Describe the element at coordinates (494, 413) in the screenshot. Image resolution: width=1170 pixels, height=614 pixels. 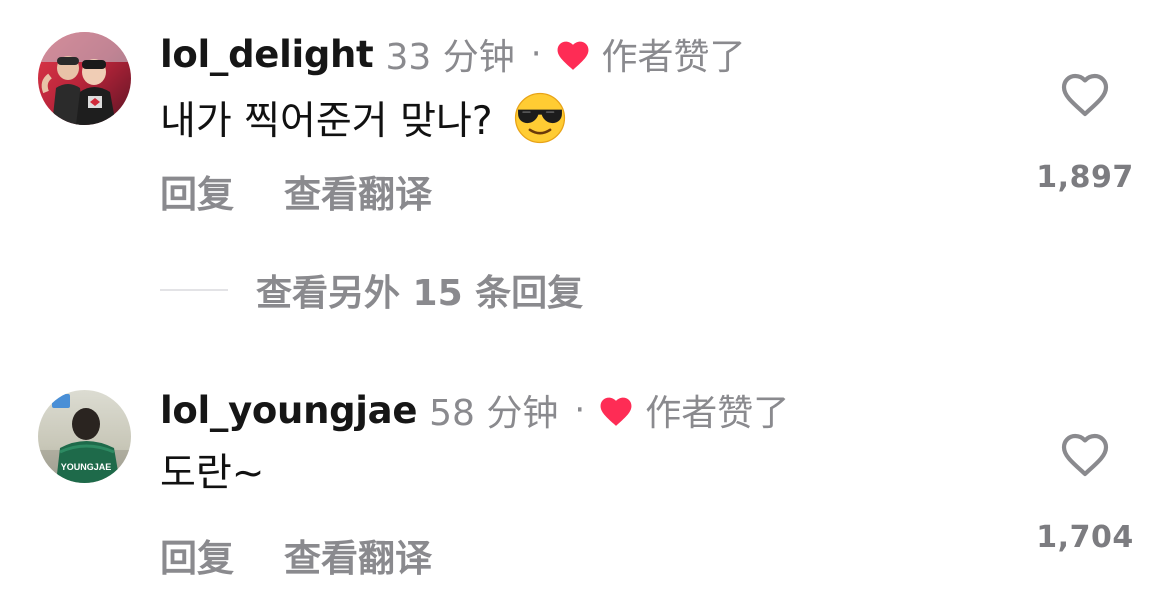
I see `timestamp: 58 分钟` at that location.